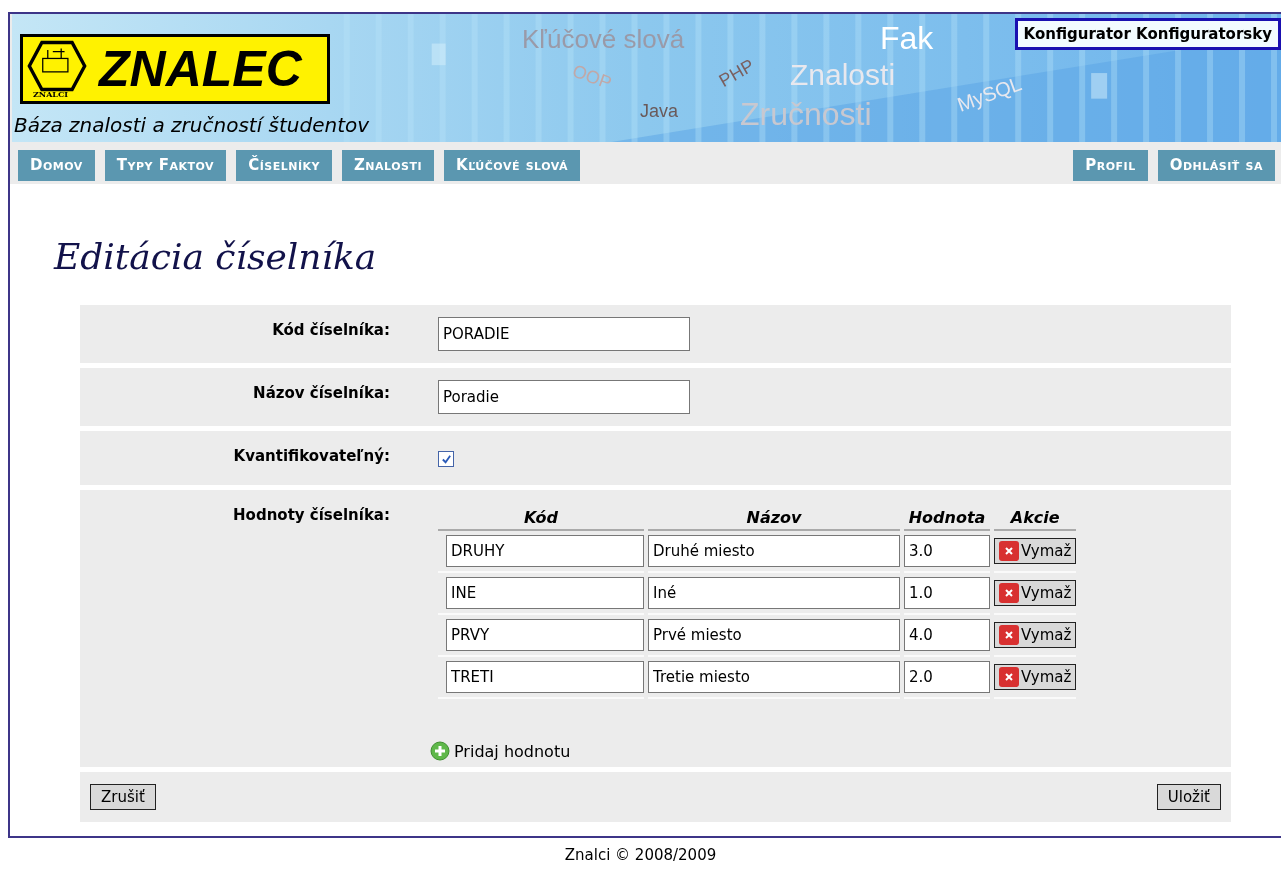 This screenshot has height=877, width=1281. What do you see at coordinates (311, 515) in the screenshot?
I see `field-label: Hodnoty číselníka:` at bounding box center [311, 515].